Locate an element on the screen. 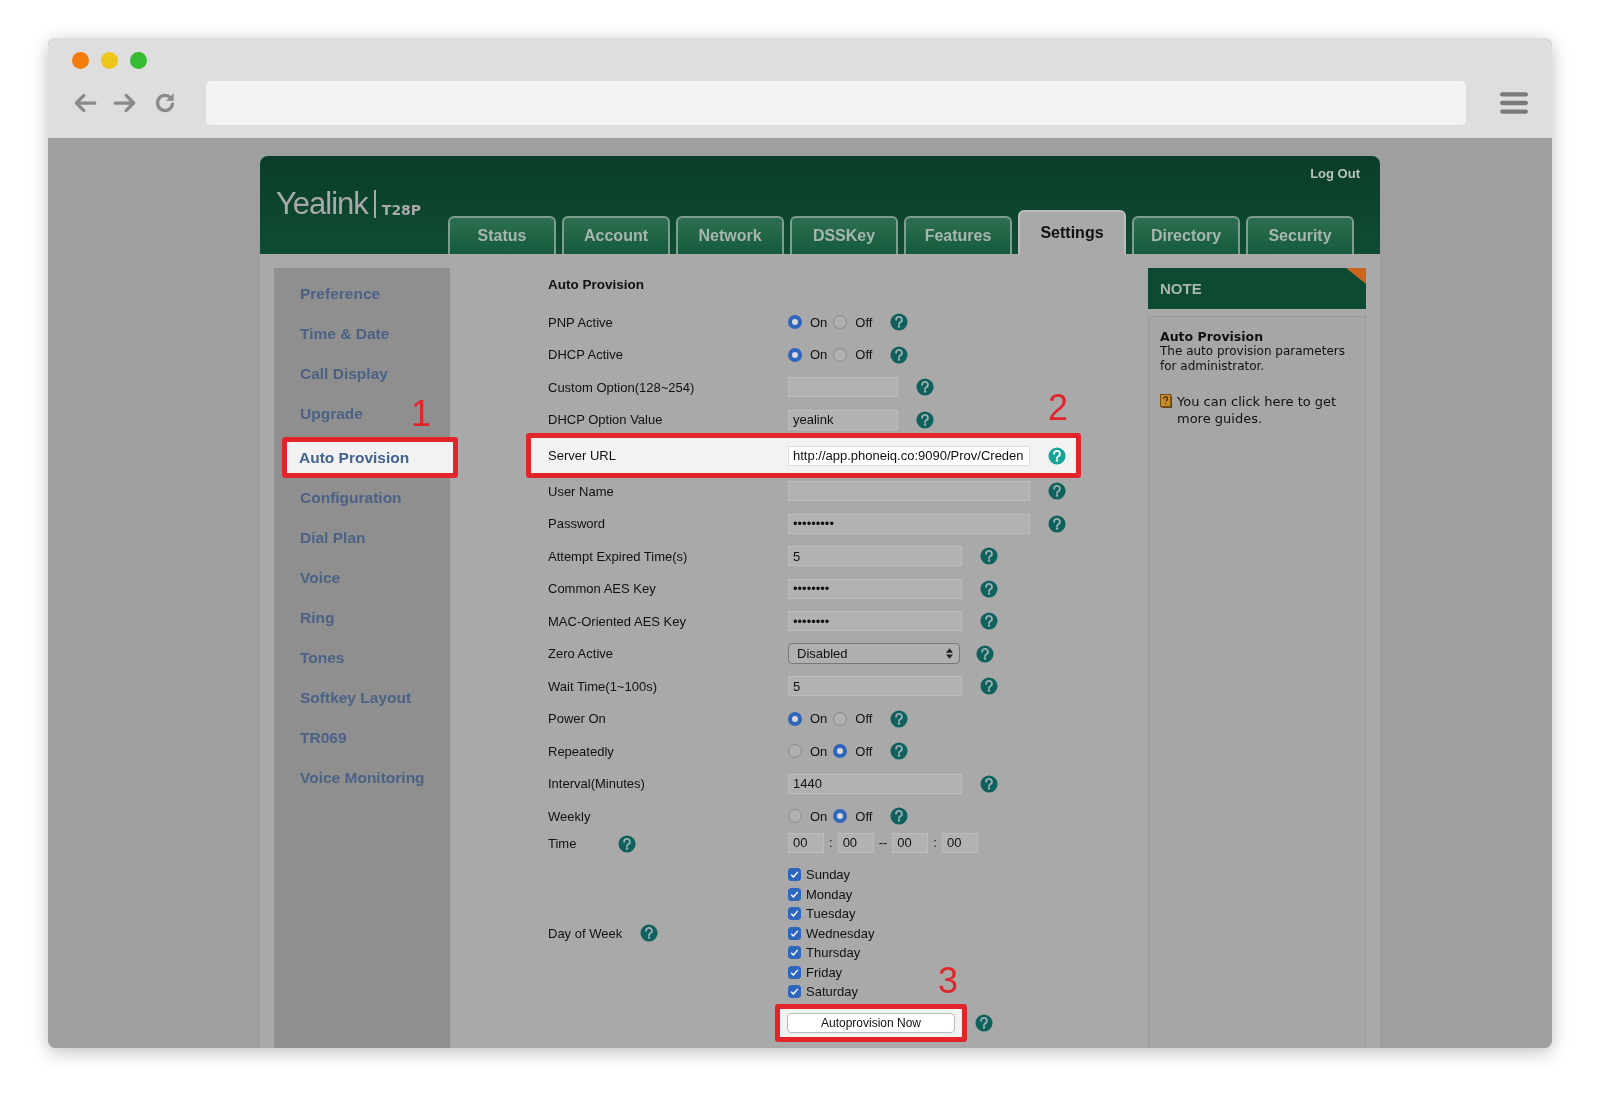  sidebar-item: Configuration is located at coordinates (351, 497).